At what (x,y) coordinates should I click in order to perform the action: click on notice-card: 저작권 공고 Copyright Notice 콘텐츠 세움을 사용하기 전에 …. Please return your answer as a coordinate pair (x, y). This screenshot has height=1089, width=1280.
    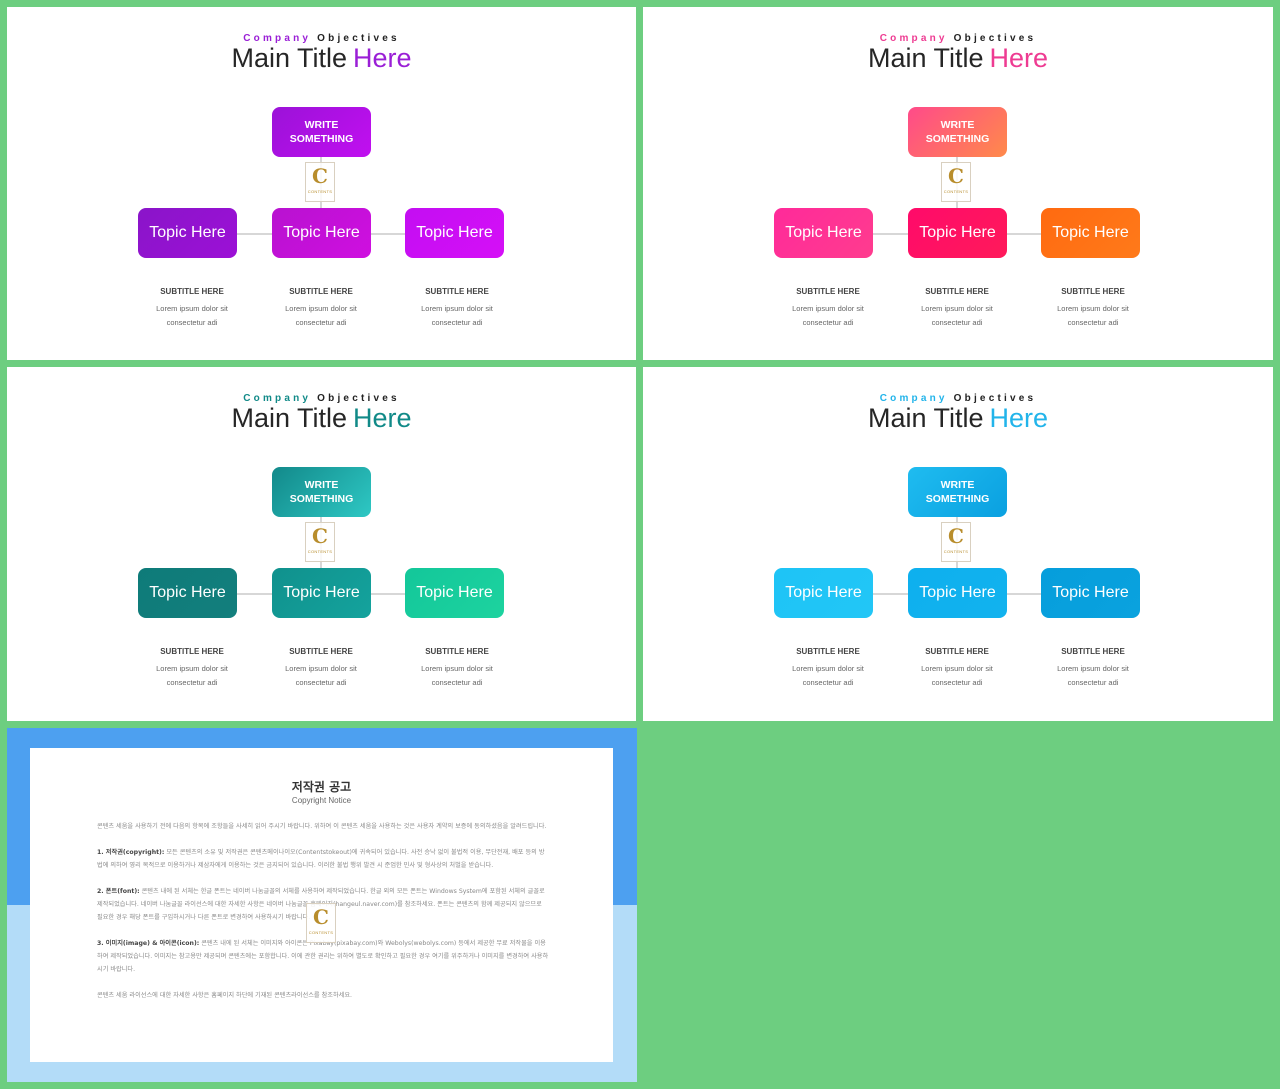
    Looking at the image, I should click on (321, 905).